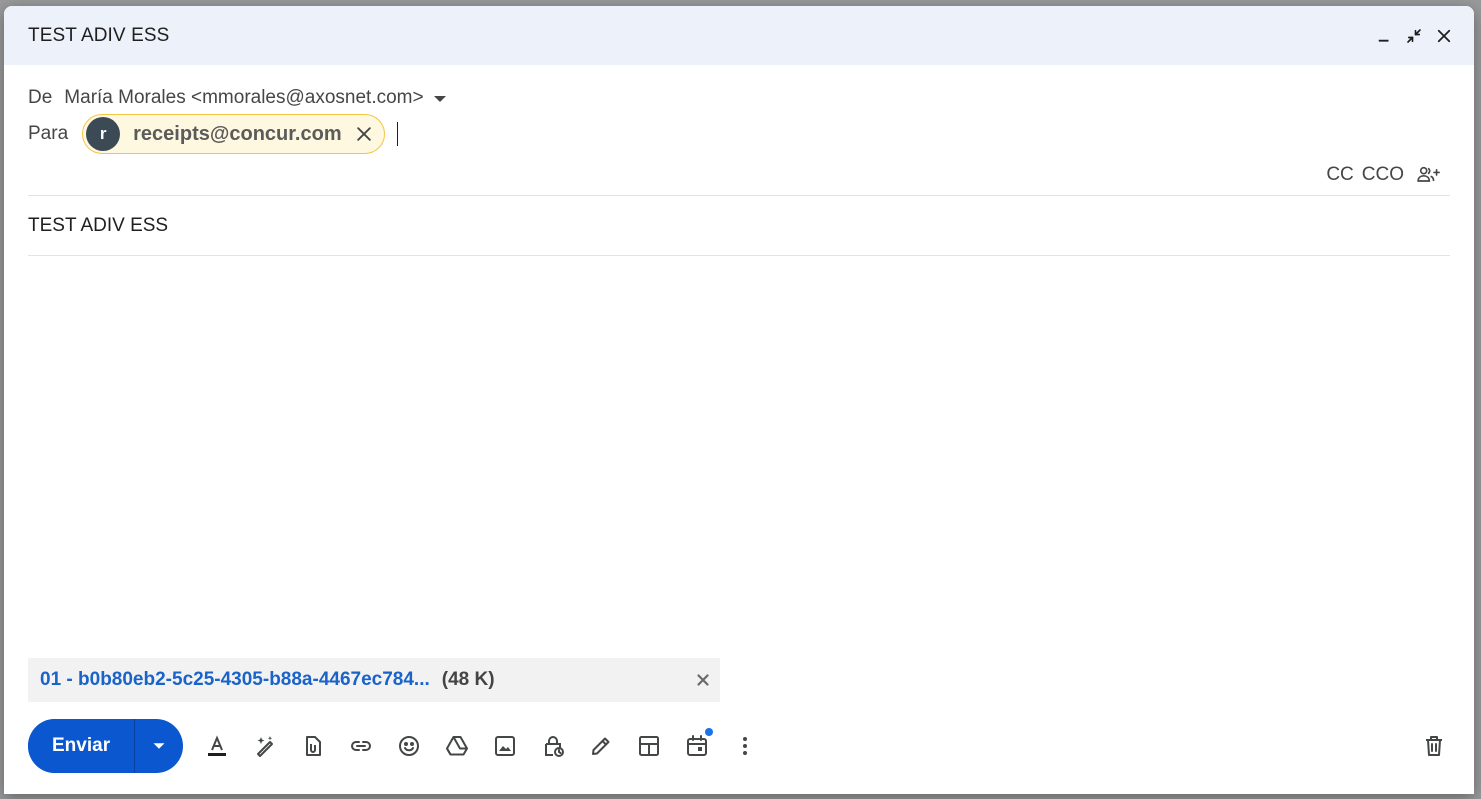  What do you see at coordinates (409, 746) in the screenshot?
I see `emoji-icon` at bounding box center [409, 746].